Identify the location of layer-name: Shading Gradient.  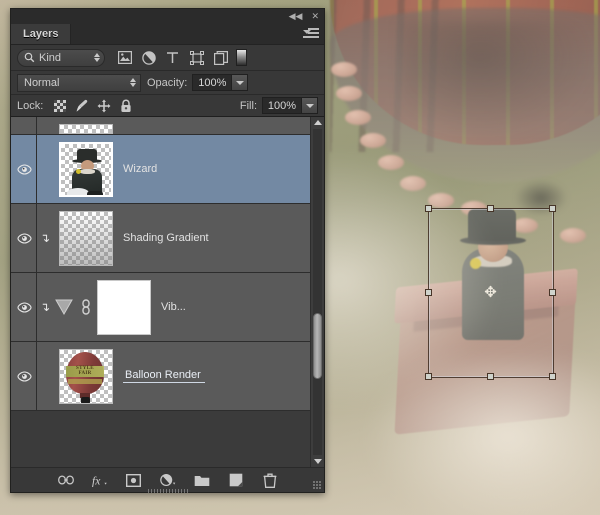
(166, 238).